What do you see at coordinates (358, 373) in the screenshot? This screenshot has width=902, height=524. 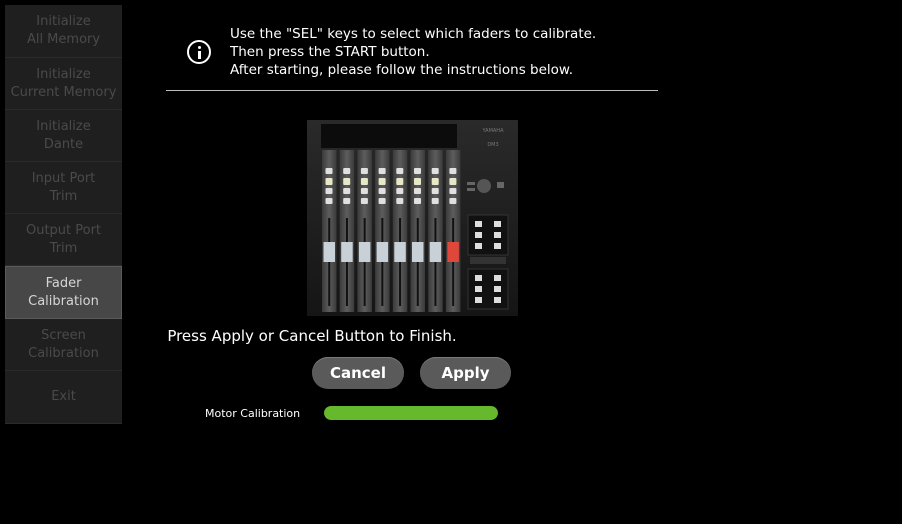 I see `cancel-button: Cancel` at bounding box center [358, 373].